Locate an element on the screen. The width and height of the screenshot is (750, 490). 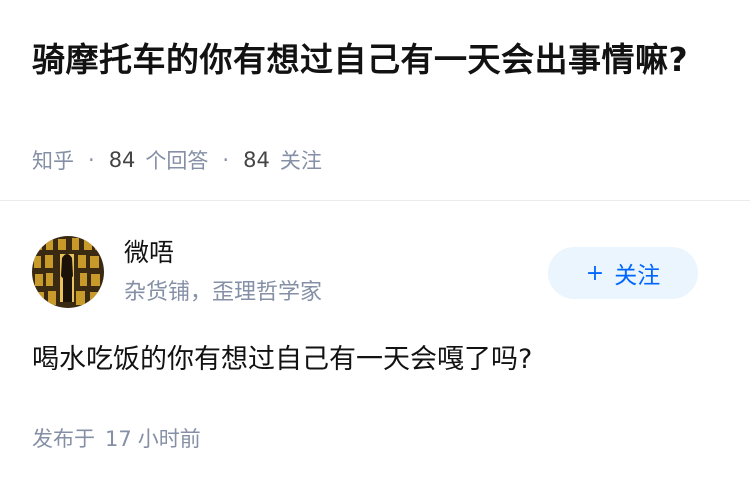
follow-button-label: 关注 is located at coordinates (637, 276).